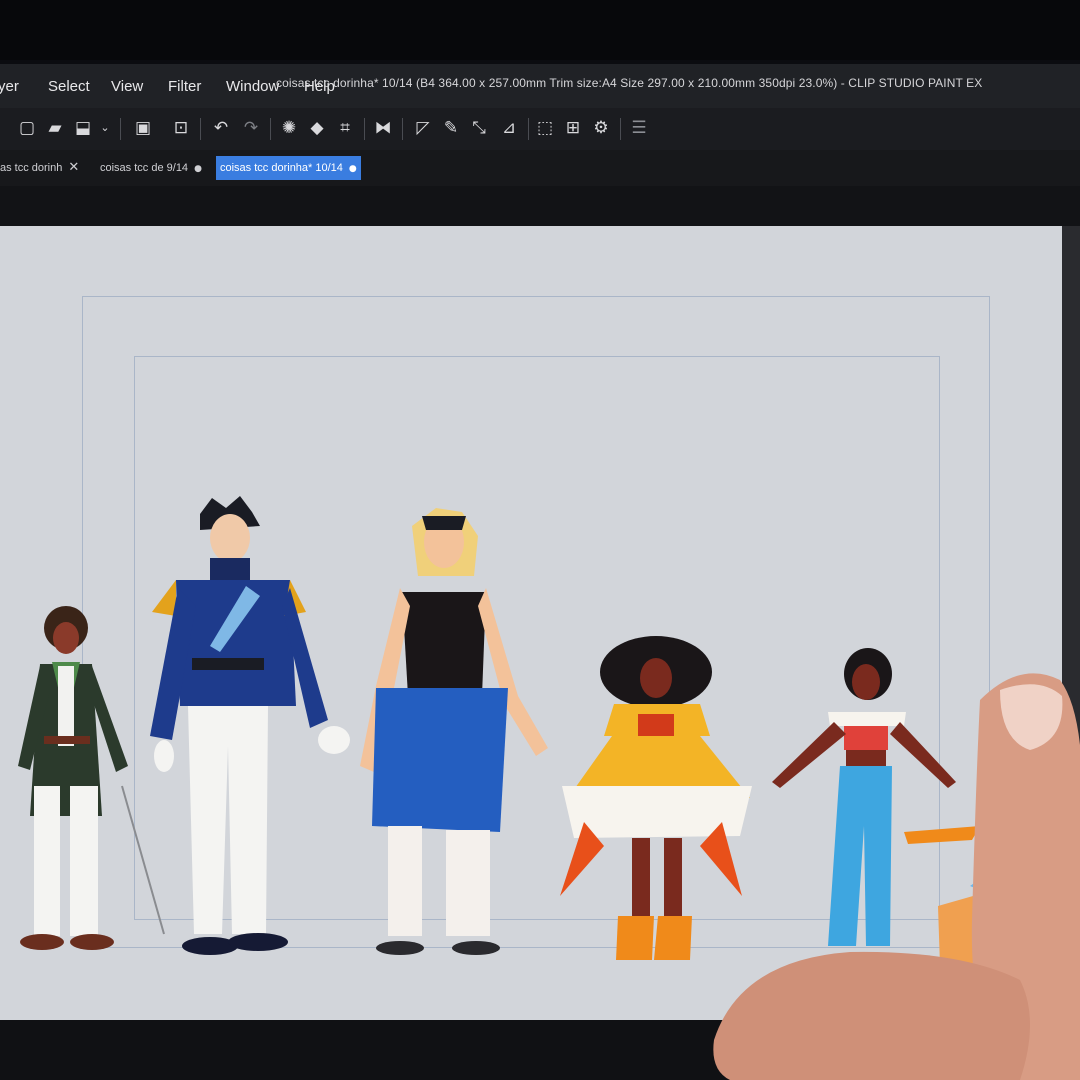 Image resolution: width=1080 pixels, height=1080 pixels. What do you see at coordinates (451, 128) in the screenshot?
I see `pen-ruler-icon: ✎` at bounding box center [451, 128].